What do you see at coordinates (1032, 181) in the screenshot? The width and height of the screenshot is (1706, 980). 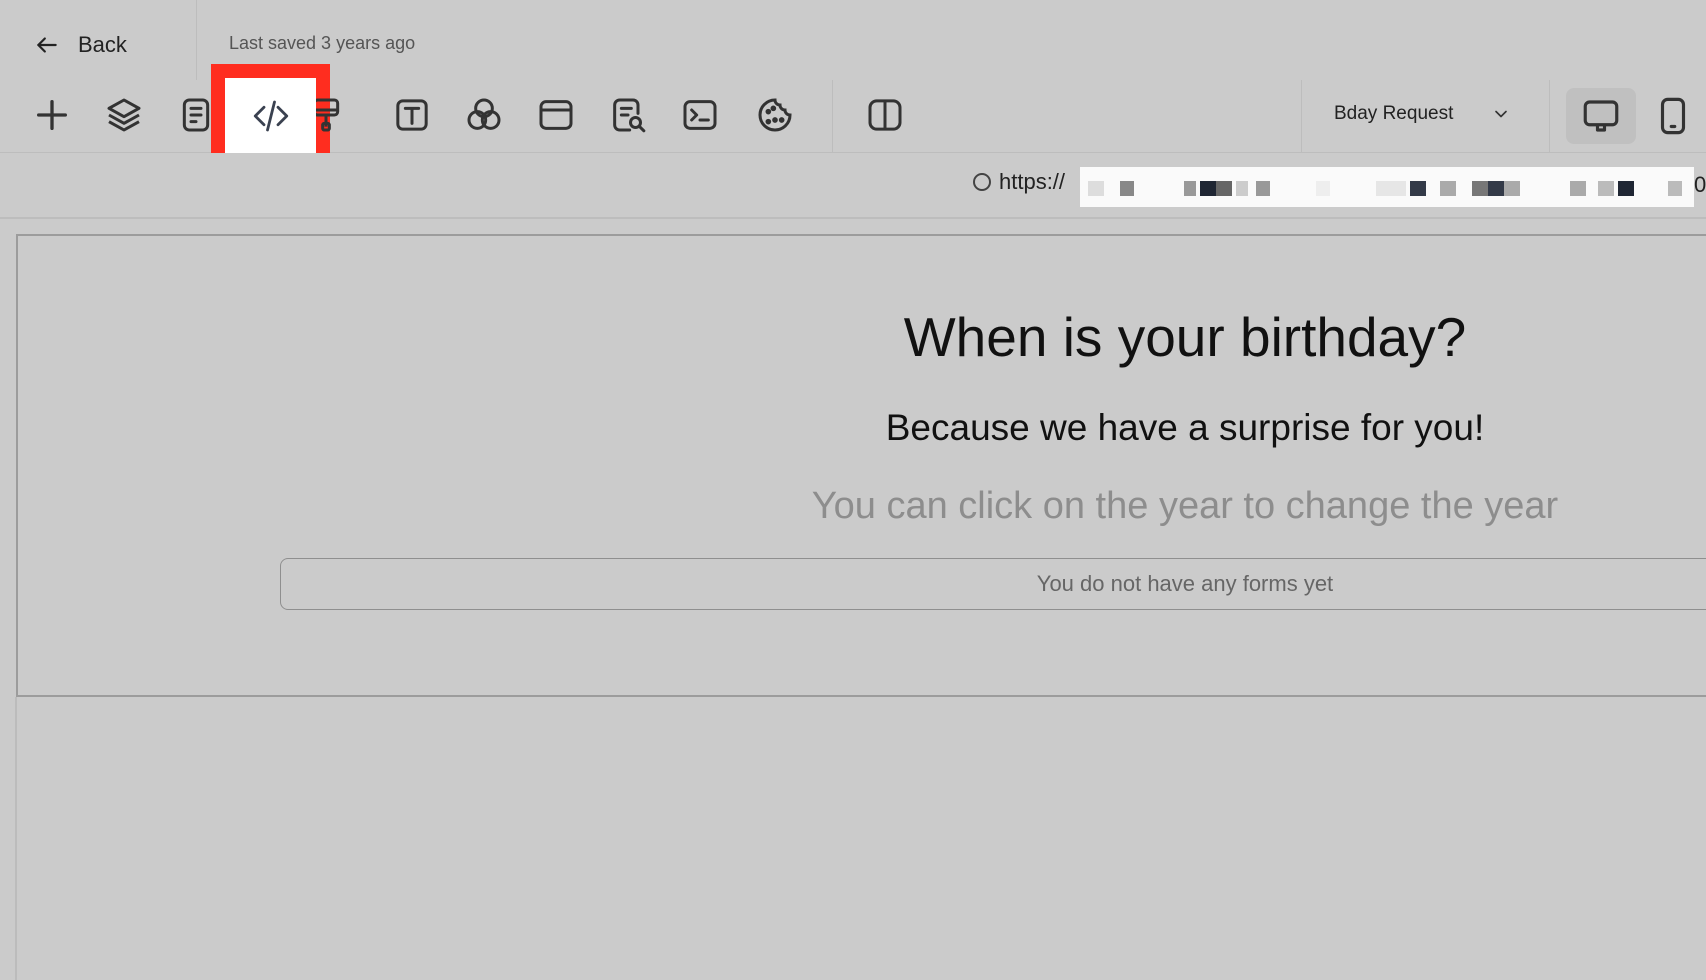 I see `url-prefix: https://` at bounding box center [1032, 181].